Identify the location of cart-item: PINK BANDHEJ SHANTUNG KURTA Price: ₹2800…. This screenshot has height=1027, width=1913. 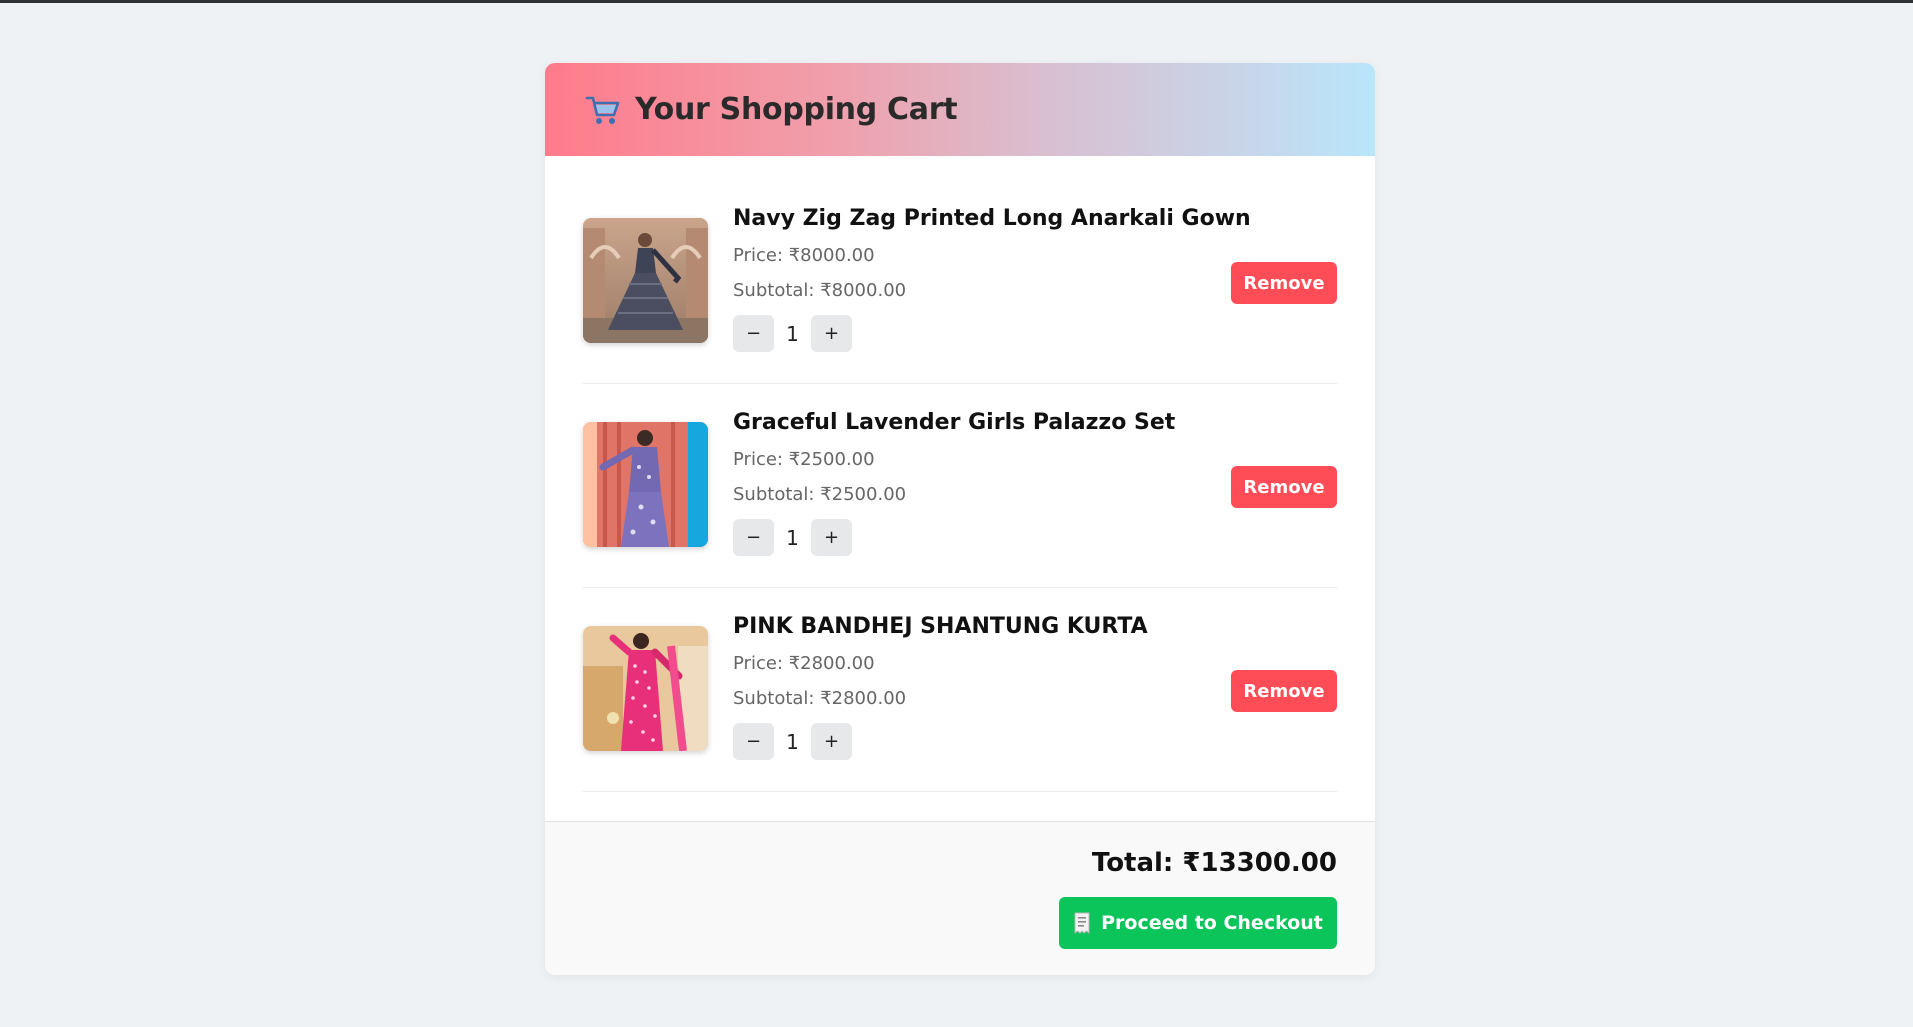
(960, 690).